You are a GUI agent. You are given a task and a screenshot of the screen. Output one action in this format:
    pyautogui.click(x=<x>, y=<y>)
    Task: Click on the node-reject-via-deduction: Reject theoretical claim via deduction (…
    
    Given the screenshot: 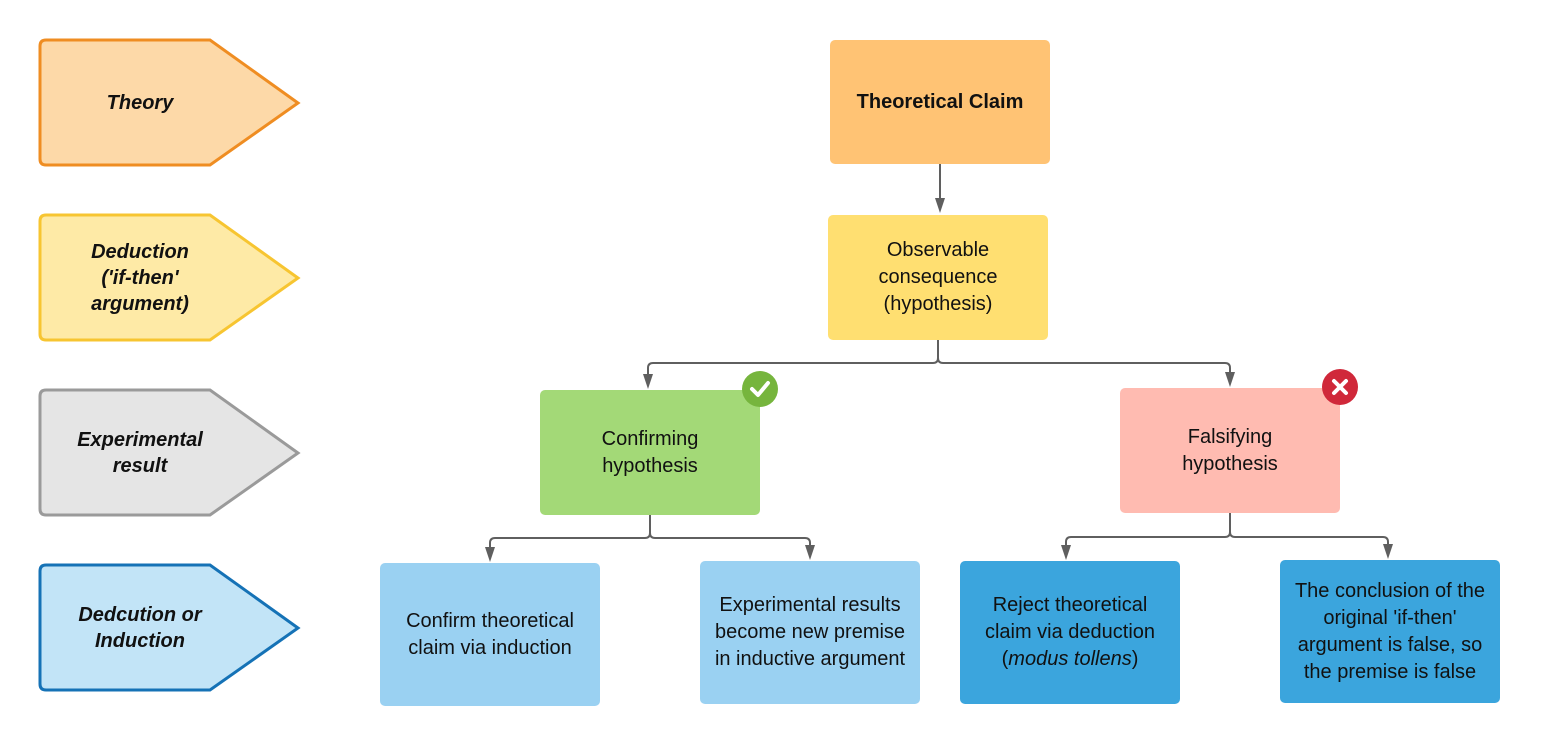 What is the action you would take?
    pyautogui.click(x=1070, y=632)
    